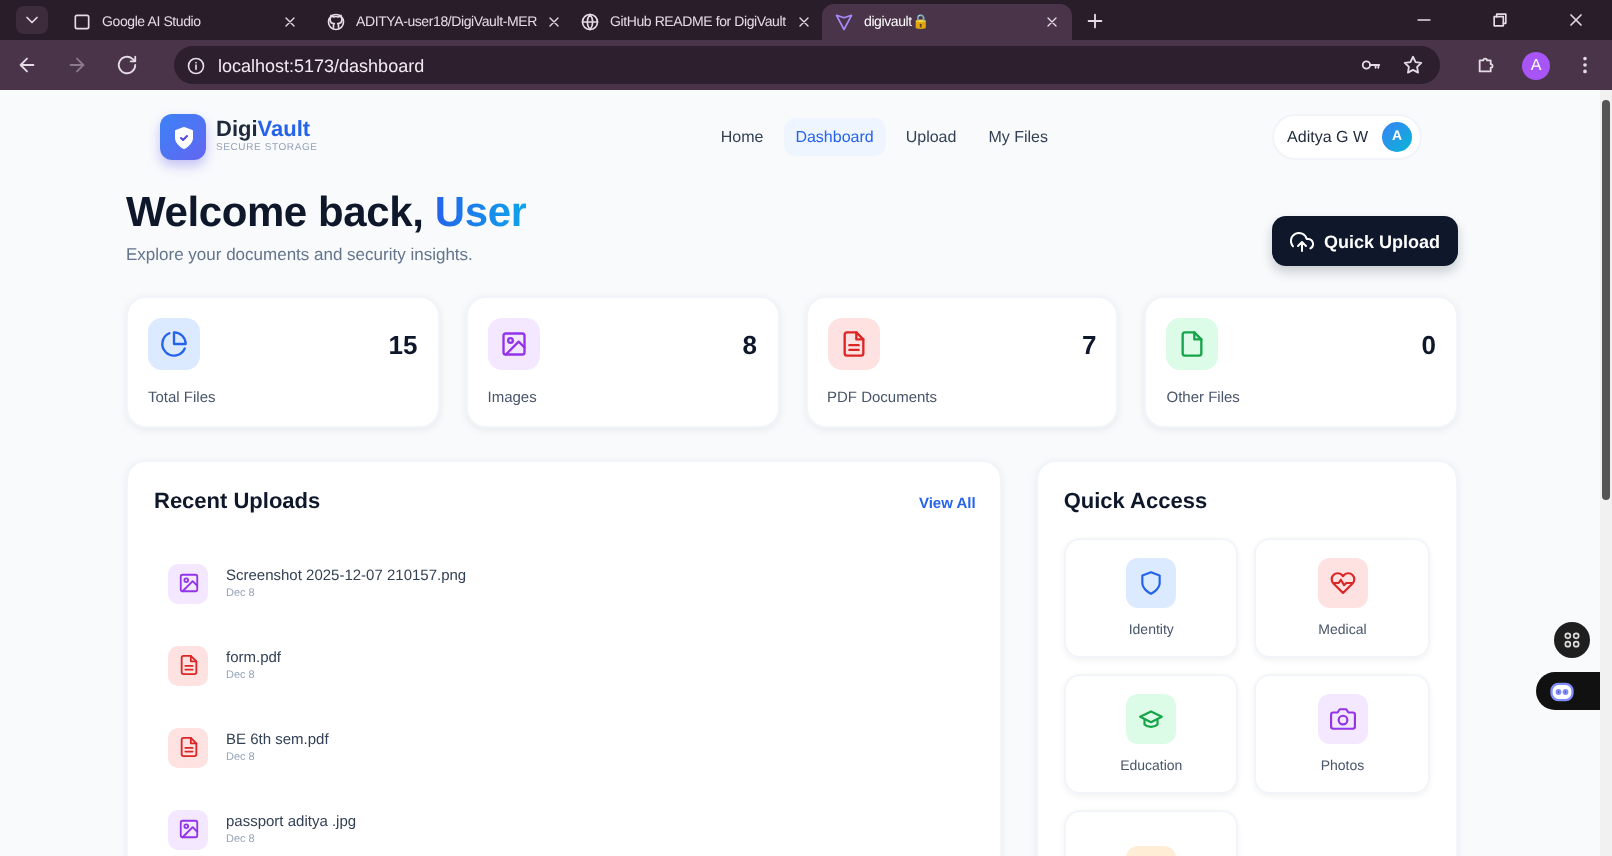 This screenshot has height=856, width=1612. I want to click on shield-check-icon, so click(183, 137).